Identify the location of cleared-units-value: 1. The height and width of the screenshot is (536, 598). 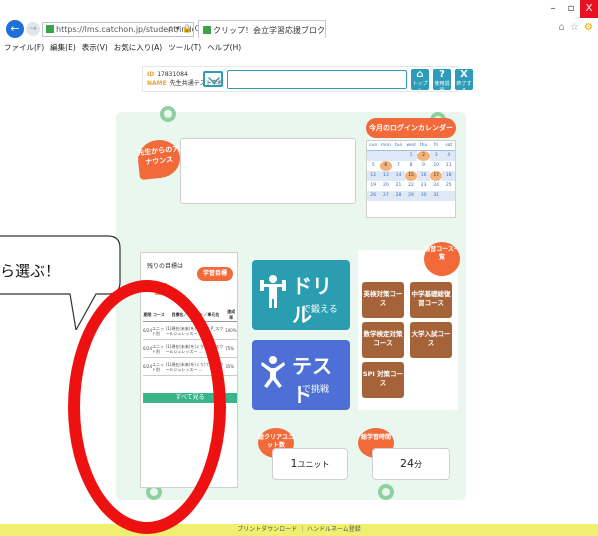
(294, 463).